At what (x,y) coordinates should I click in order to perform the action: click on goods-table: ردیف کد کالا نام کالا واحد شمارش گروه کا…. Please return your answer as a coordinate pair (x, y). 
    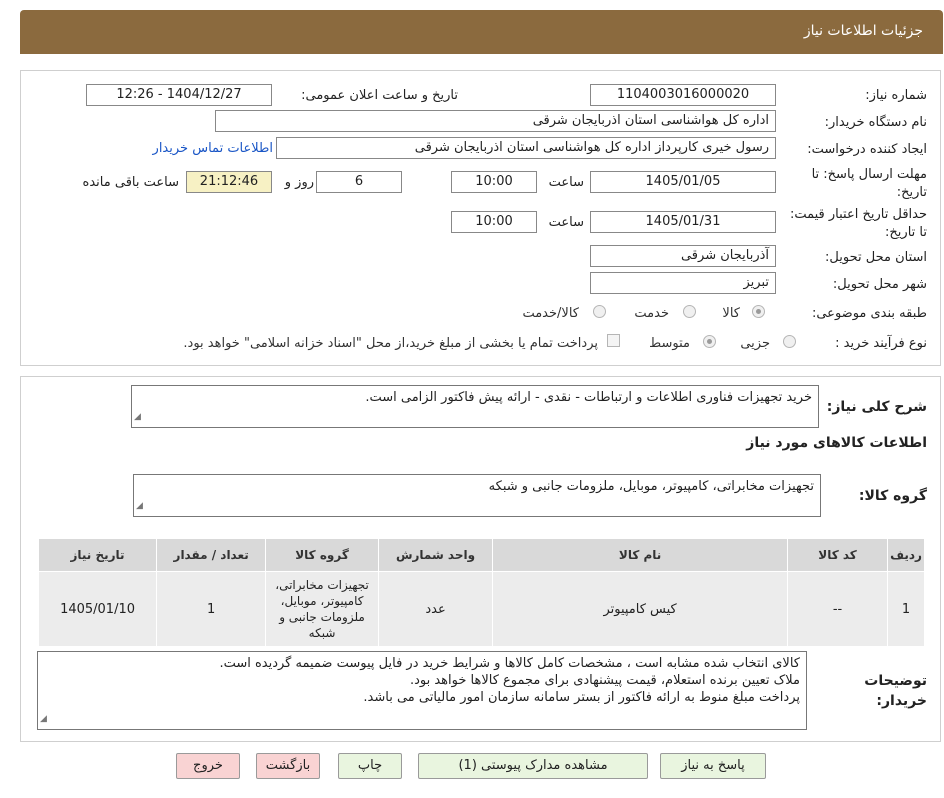
    Looking at the image, I should click on (481, 592).